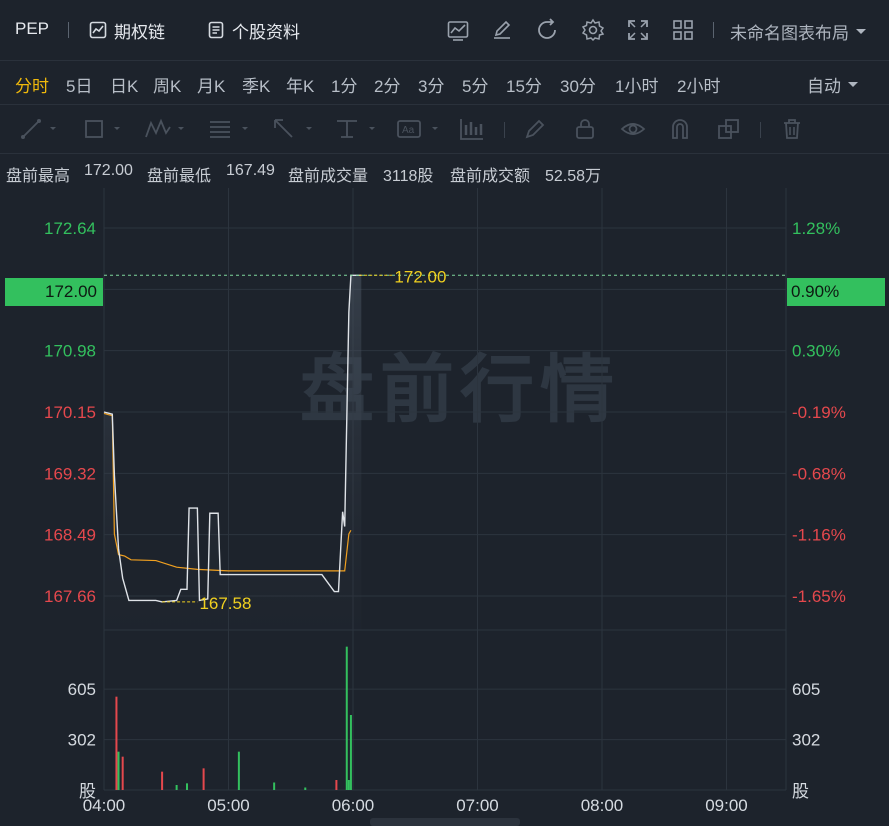 The height and width of the screenshot is (826, 889). I want to click on chart-scrollbar, so click(445, 822).